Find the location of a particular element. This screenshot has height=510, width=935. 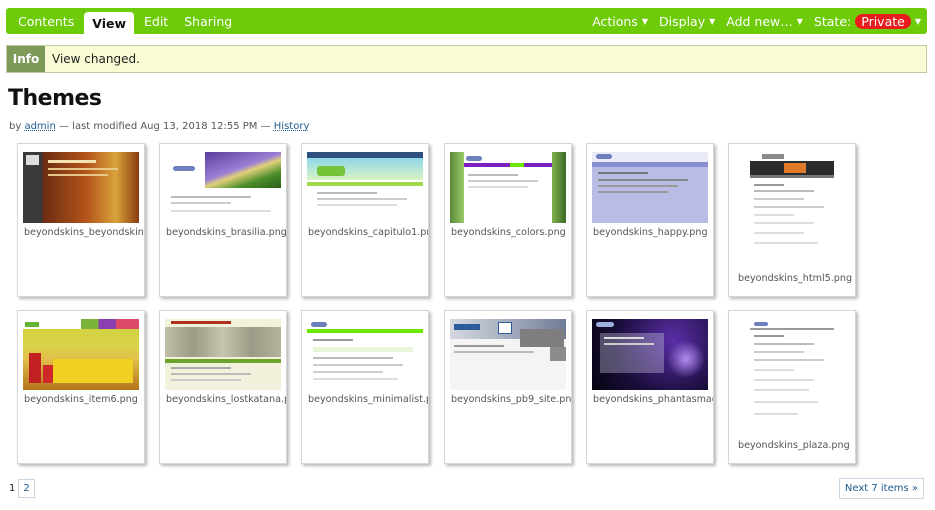

thumbnail-filename: beyondskins_minimalist.png is located at coordinates (368, 399).